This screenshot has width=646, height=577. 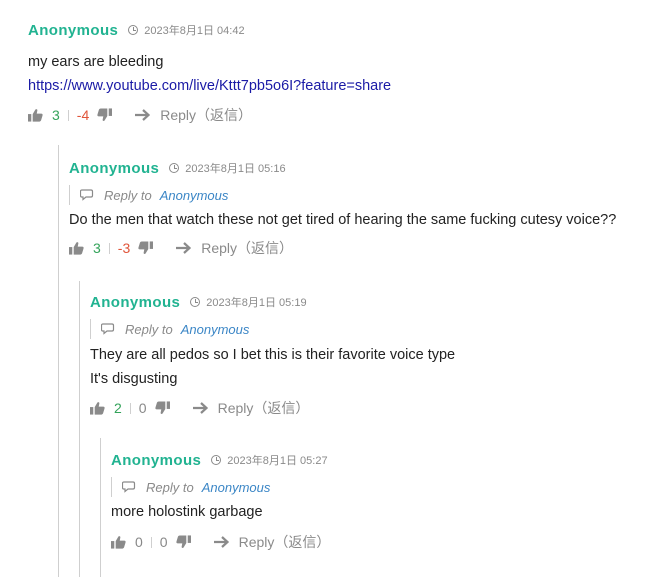 I want to click on timestamp: 2023年8月1日 05:19, so click(x=256, y=303).